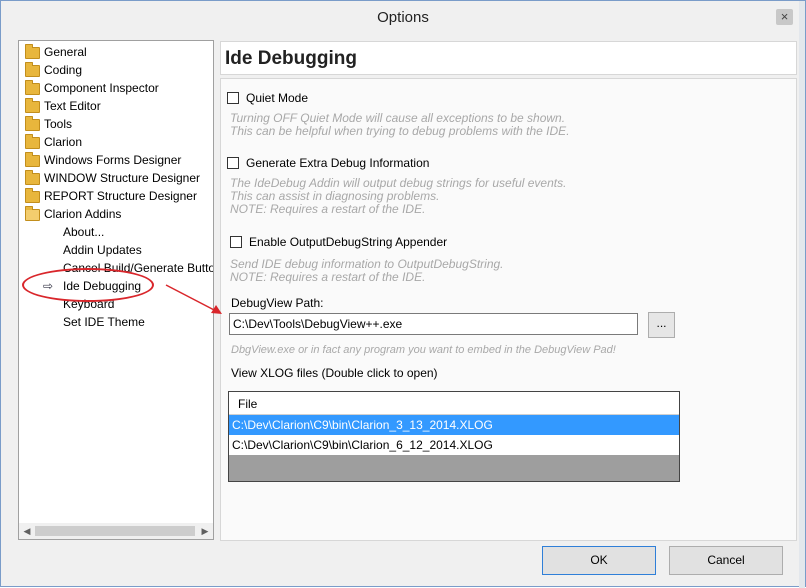 The width and height of the screenshot is (806, 588). Describe the element at coordinates (205, 531) in the screenshot. I see `scroll-right-icon: ▶` at that location.